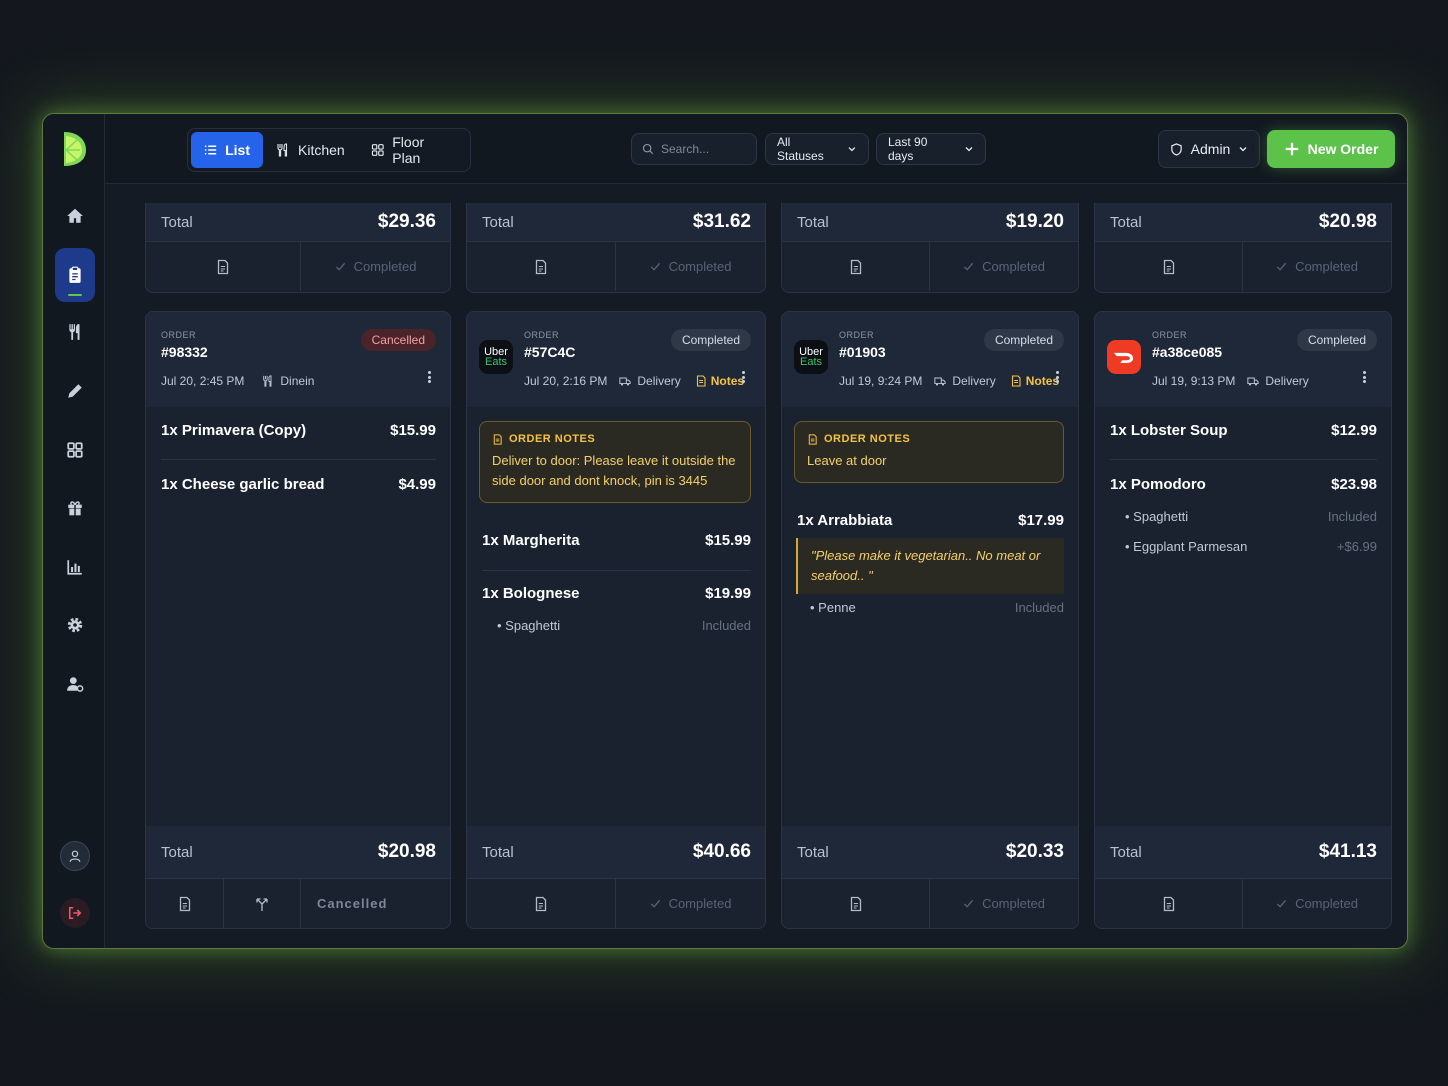  I want to click on line-item: 1x Lobster Soup $12.99, so click(1243, 430).